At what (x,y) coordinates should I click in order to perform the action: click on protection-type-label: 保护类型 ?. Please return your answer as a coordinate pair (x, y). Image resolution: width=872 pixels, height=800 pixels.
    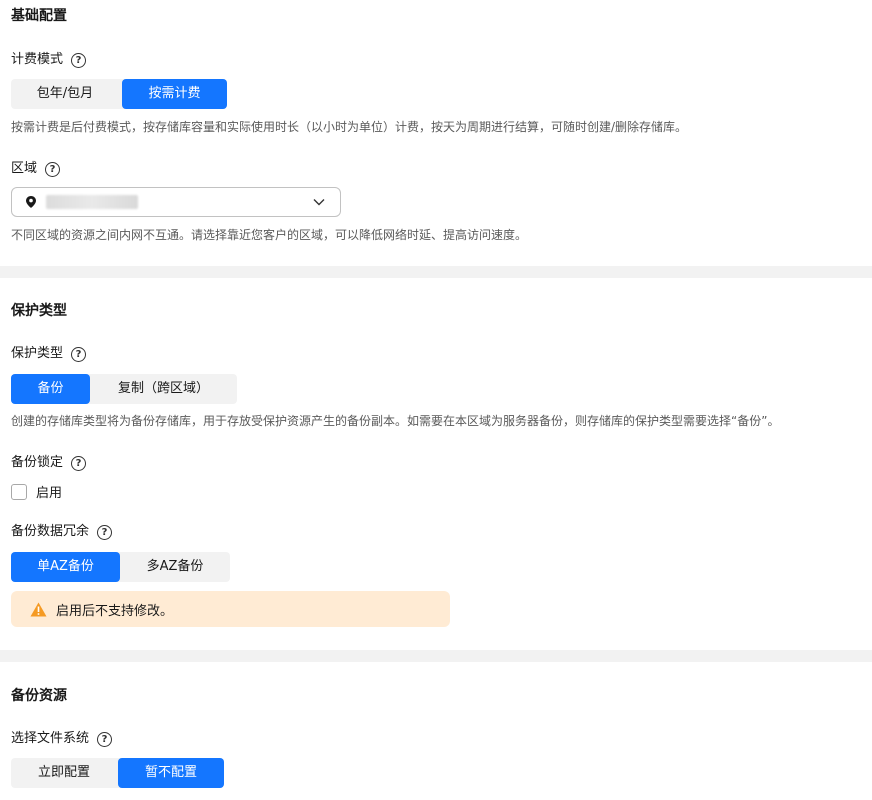
    Looking at the image, I should click on (49, 354).